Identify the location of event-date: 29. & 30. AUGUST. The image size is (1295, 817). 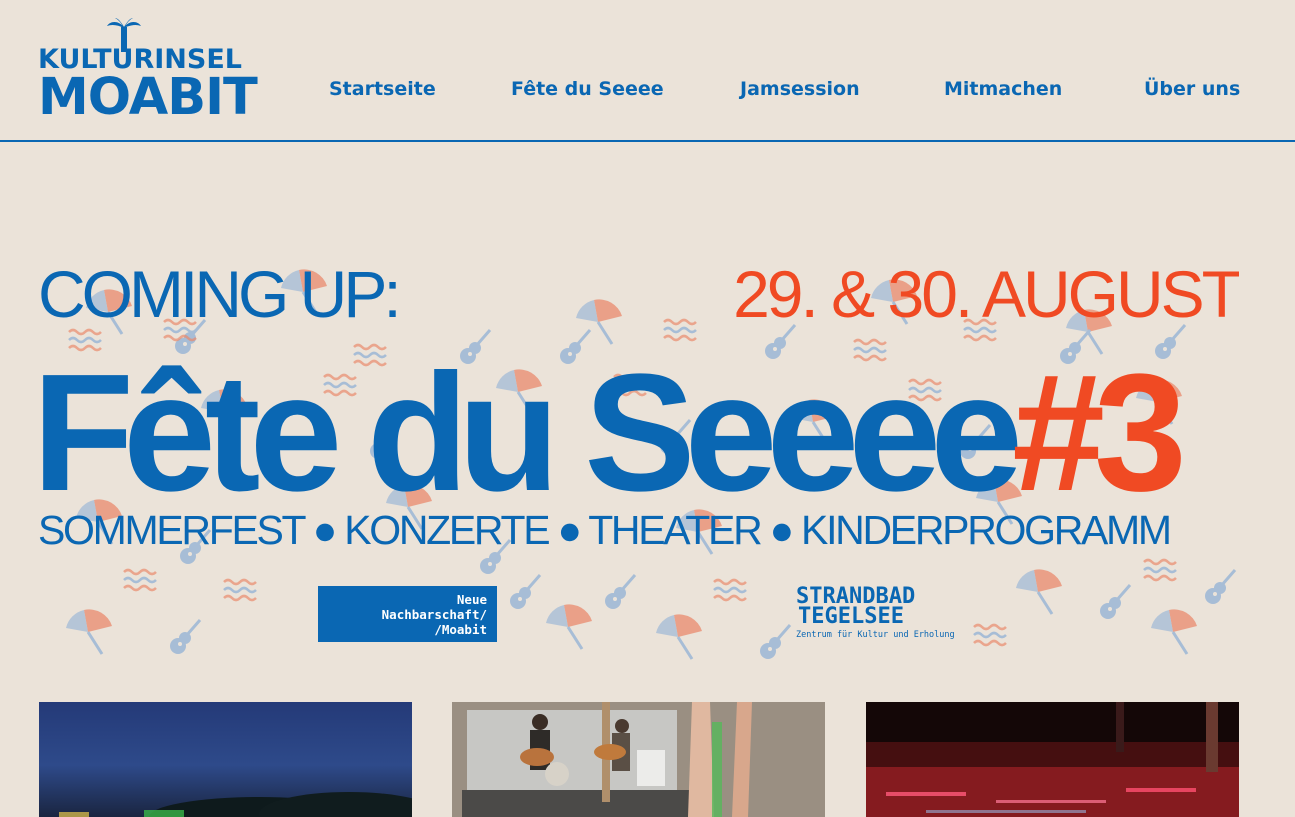
(986, 296).